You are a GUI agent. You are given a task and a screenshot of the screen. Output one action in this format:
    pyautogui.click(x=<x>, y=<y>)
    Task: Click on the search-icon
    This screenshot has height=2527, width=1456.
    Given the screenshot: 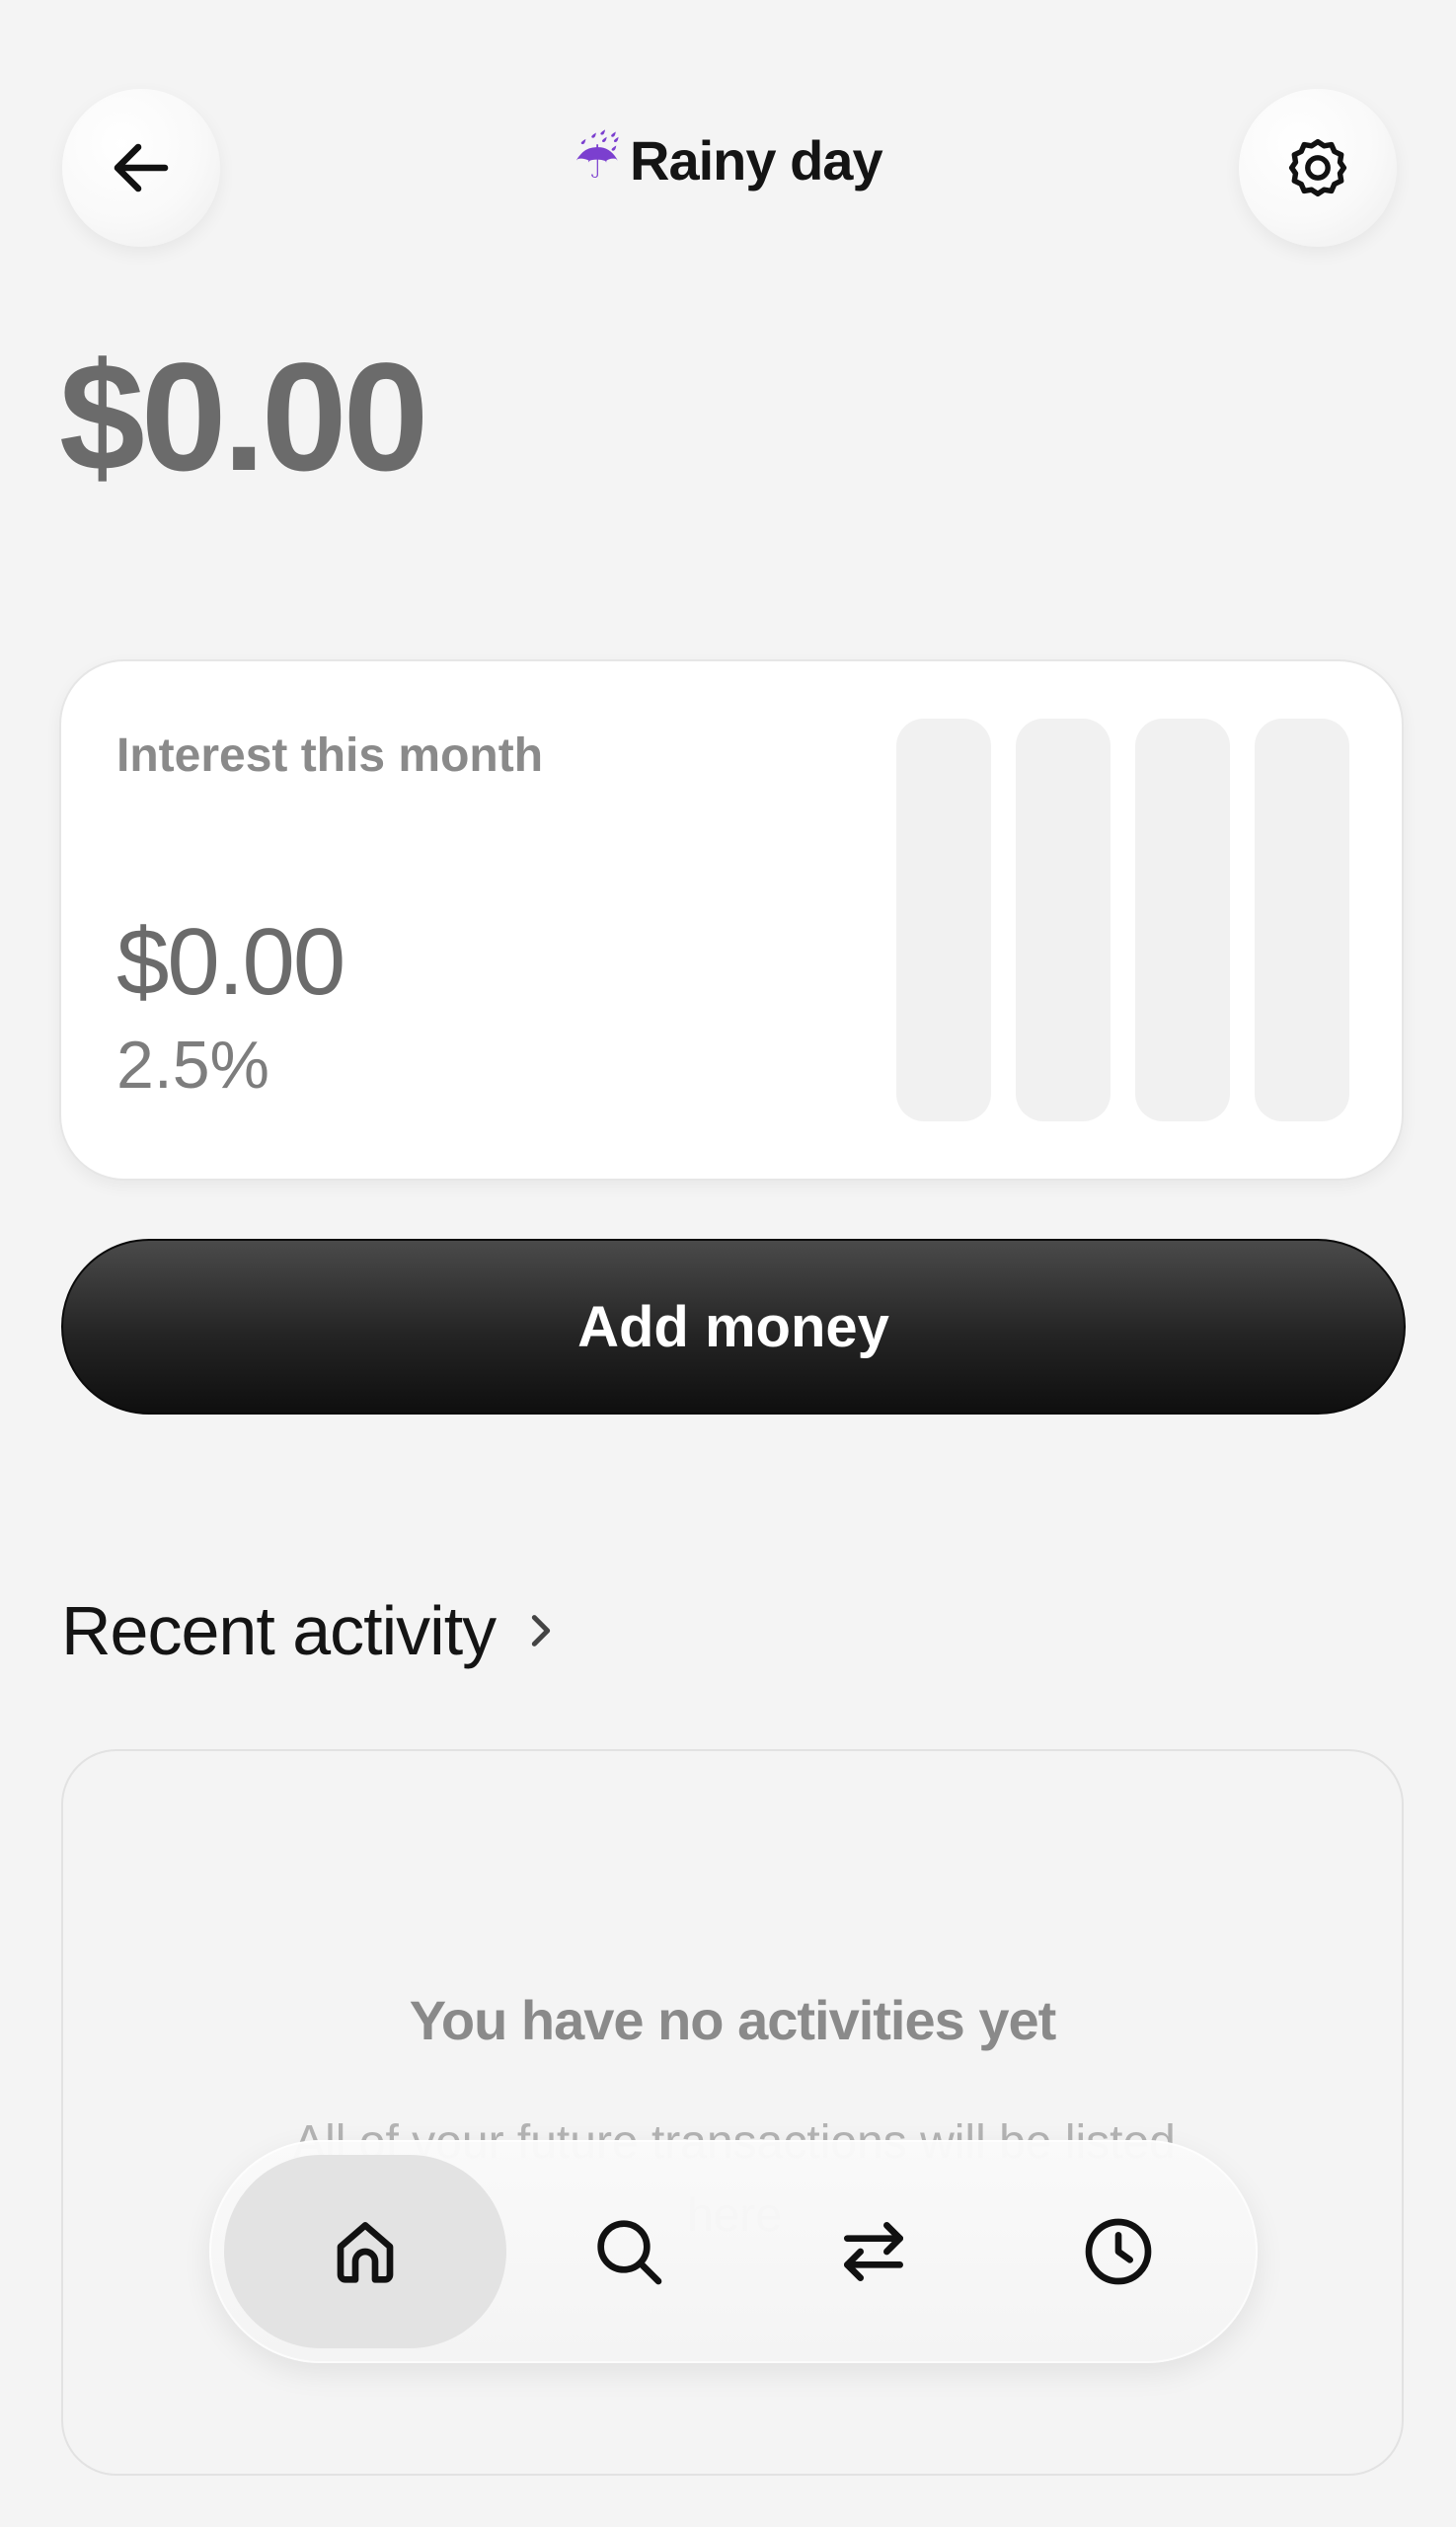 What is the action you would take?
    pyautogui.click(x=629, y=2252)
    